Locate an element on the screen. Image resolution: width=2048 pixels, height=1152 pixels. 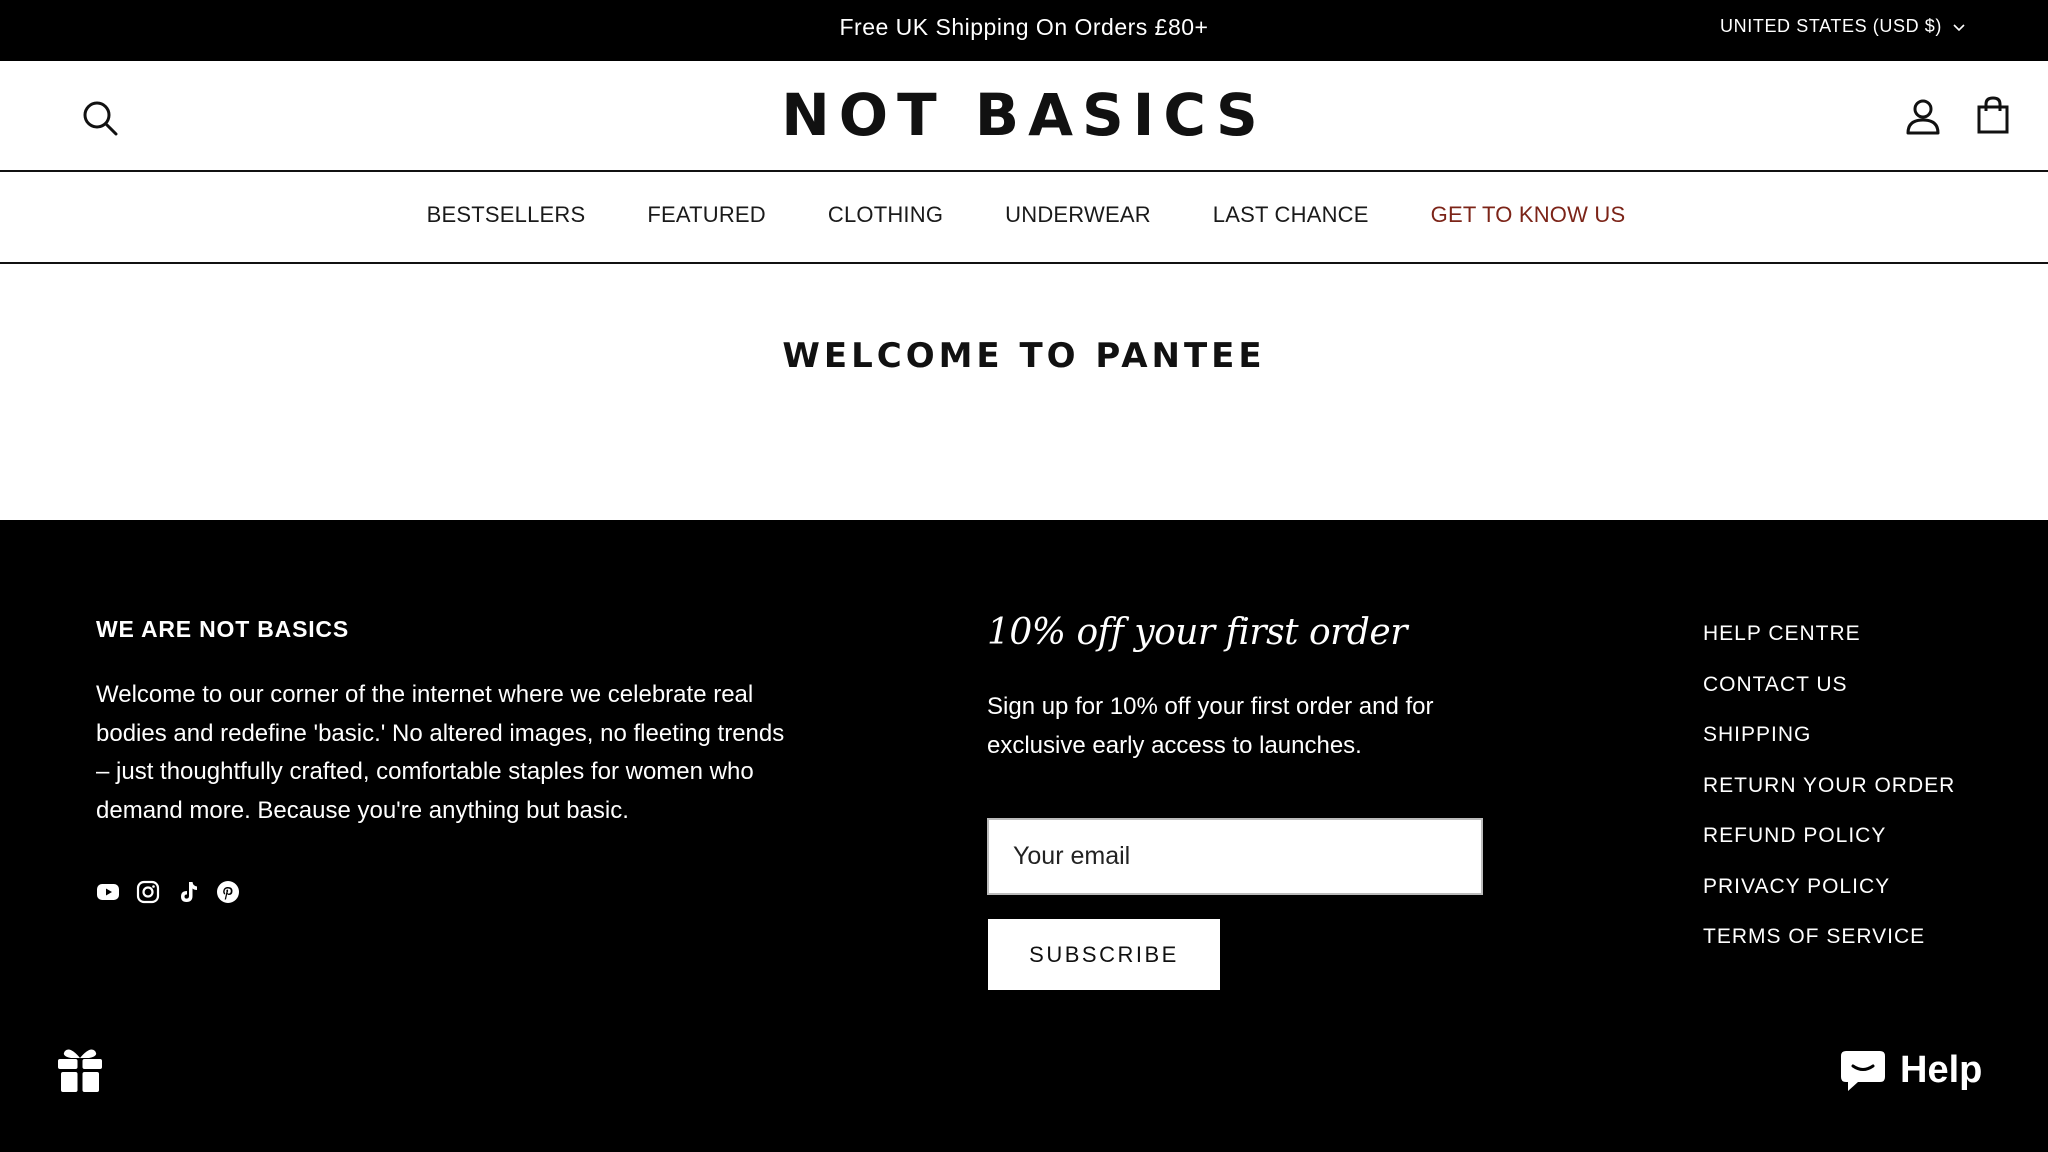
cart-button is located at coordinates (1993, 115).